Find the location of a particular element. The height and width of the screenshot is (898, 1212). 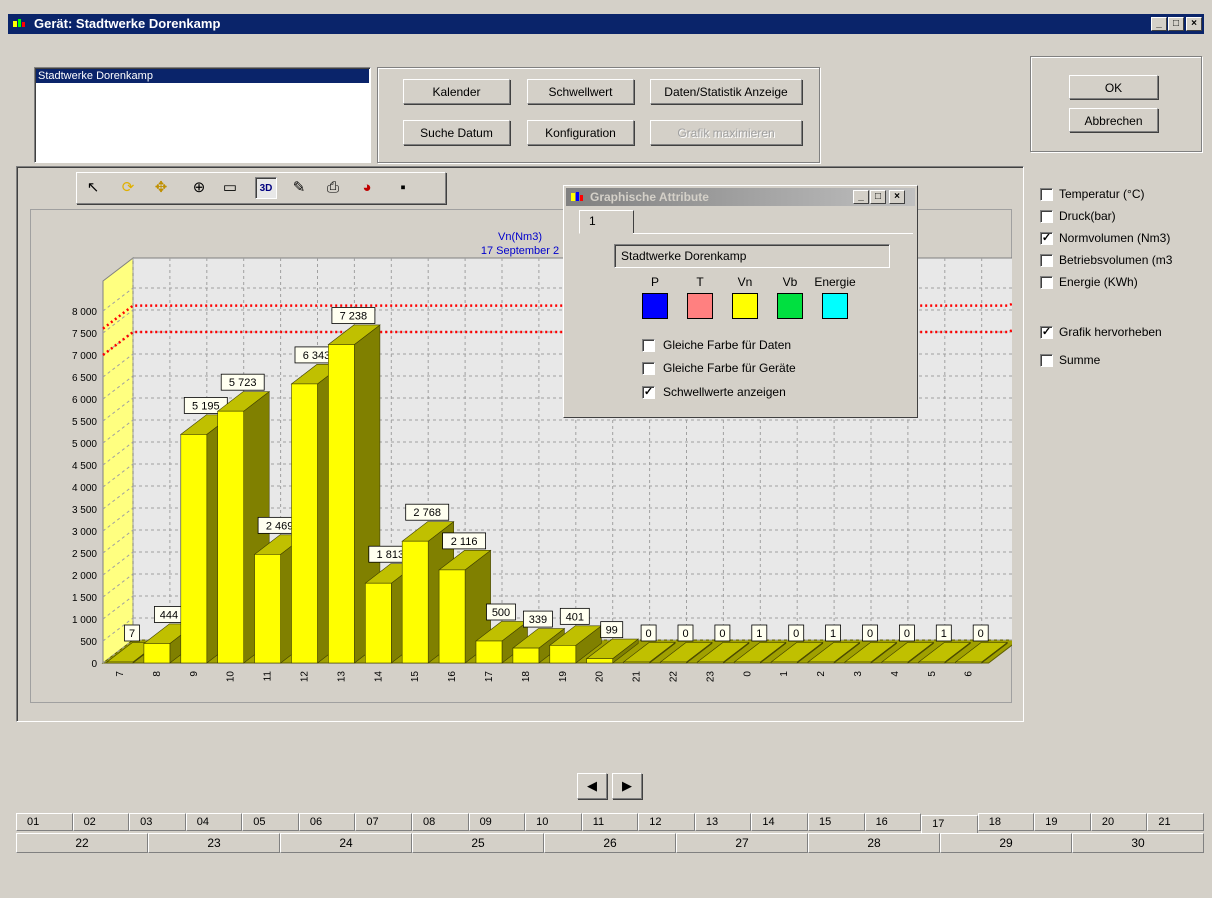

x-tick-label: 1 is located at coordinates (784, 674).